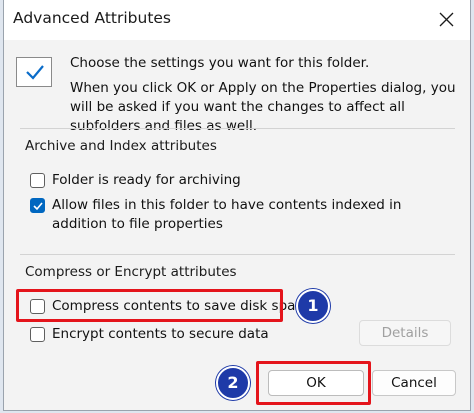  Describe the element at coordinates (405, 333) in the screenshot. I see `details-button: Details` at that location.